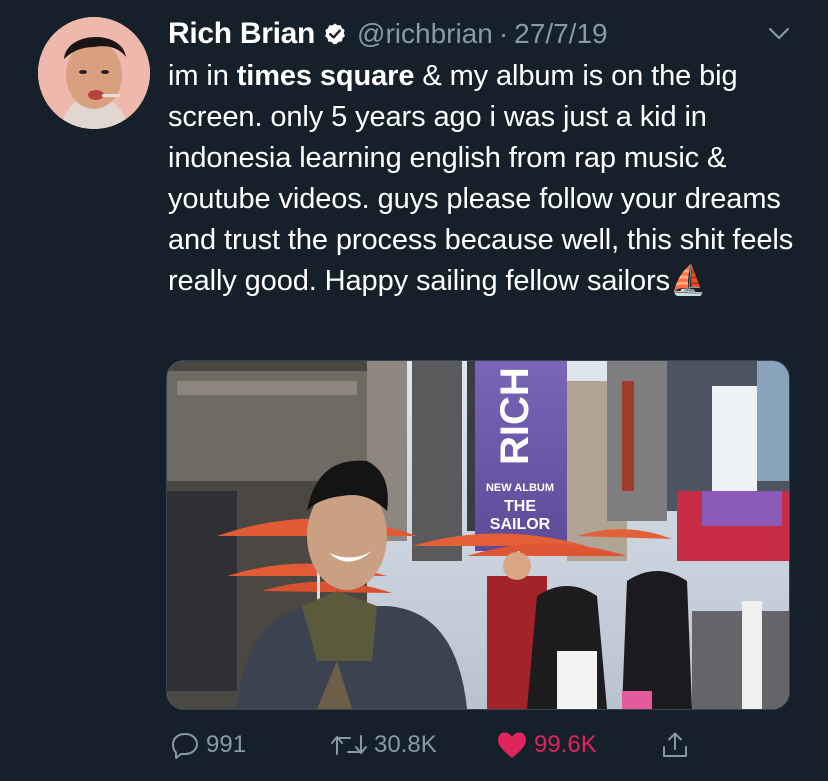 Image resolution: width=828 pixels, height=781 pixels. I want to click on tweet-actions: 991 30.8K 99.6K, so click(477, 745).